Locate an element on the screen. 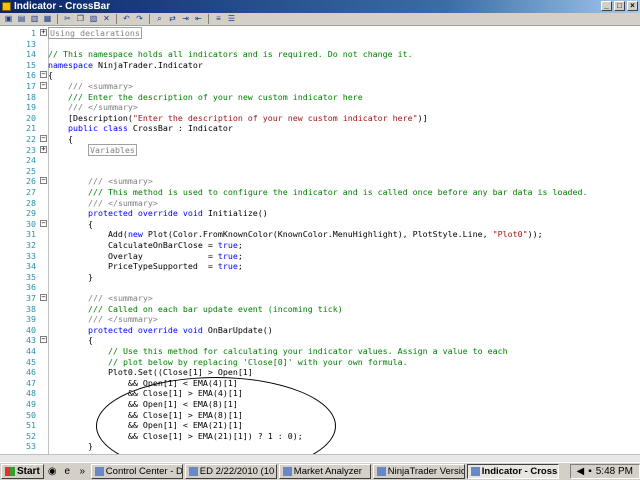 The height and width of the screenshot is (480, 640). code-text: && Close[1] > EMA(21)[1]) ? 1 : 0); is located at coordinates (175, 435).